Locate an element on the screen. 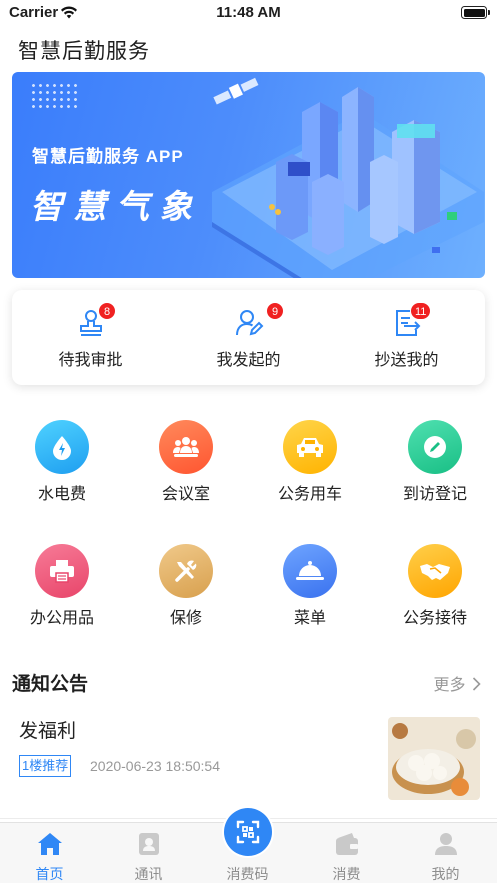 The image size is (497, 883). service-office-supplies: 办公用品 is located at coordinates (62, 594).